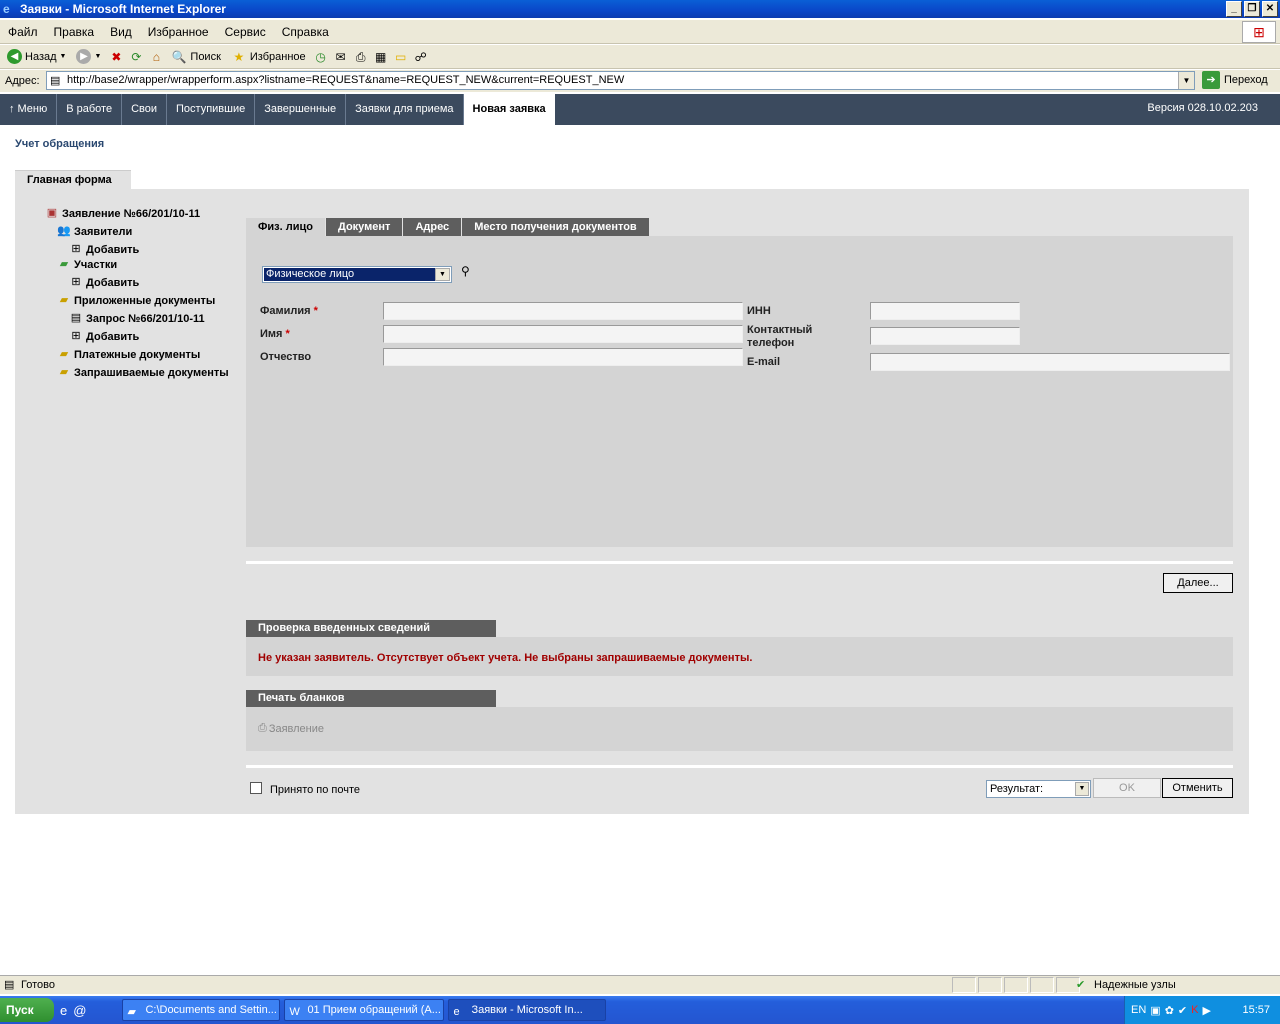 The width and height of the screenshot is (1280, 1024). Describe the element at coordinates (55, 81) in the screenshot. I see `page-icon: ▤` at that location.